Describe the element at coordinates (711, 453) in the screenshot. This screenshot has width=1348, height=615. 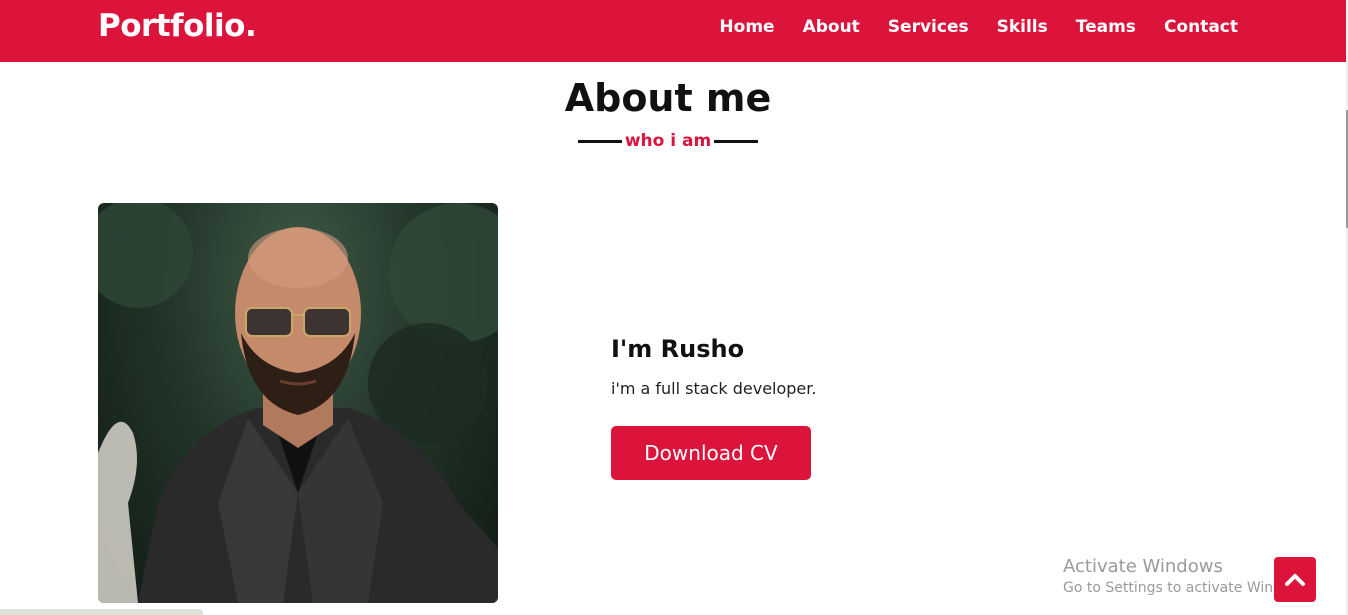
I see `download-cv-button: Download CV` at that location.